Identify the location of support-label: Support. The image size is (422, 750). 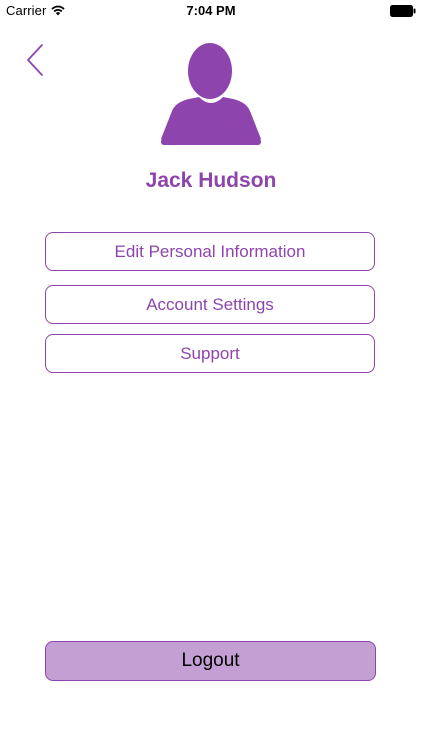
(210, 353).